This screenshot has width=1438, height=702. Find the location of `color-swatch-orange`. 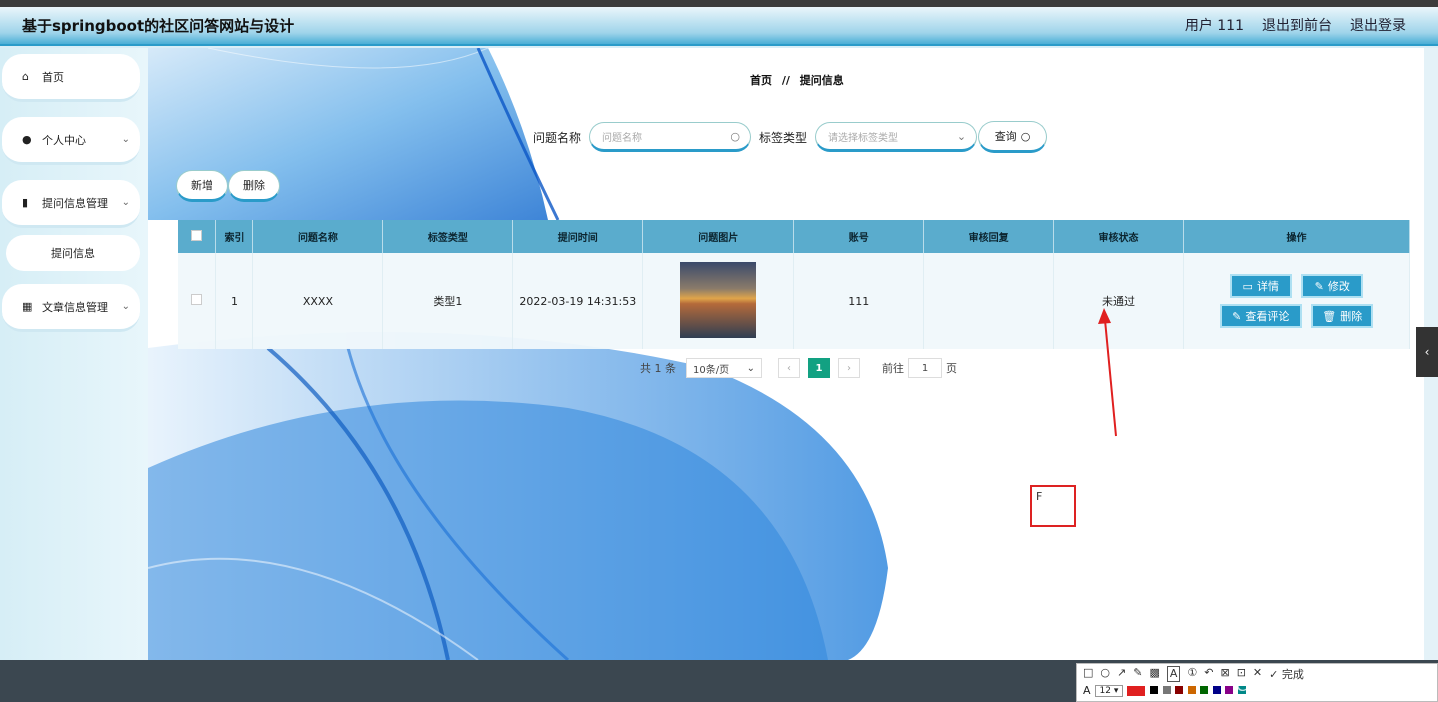

color-swatch-orange is located at coordinates (1191, 690).